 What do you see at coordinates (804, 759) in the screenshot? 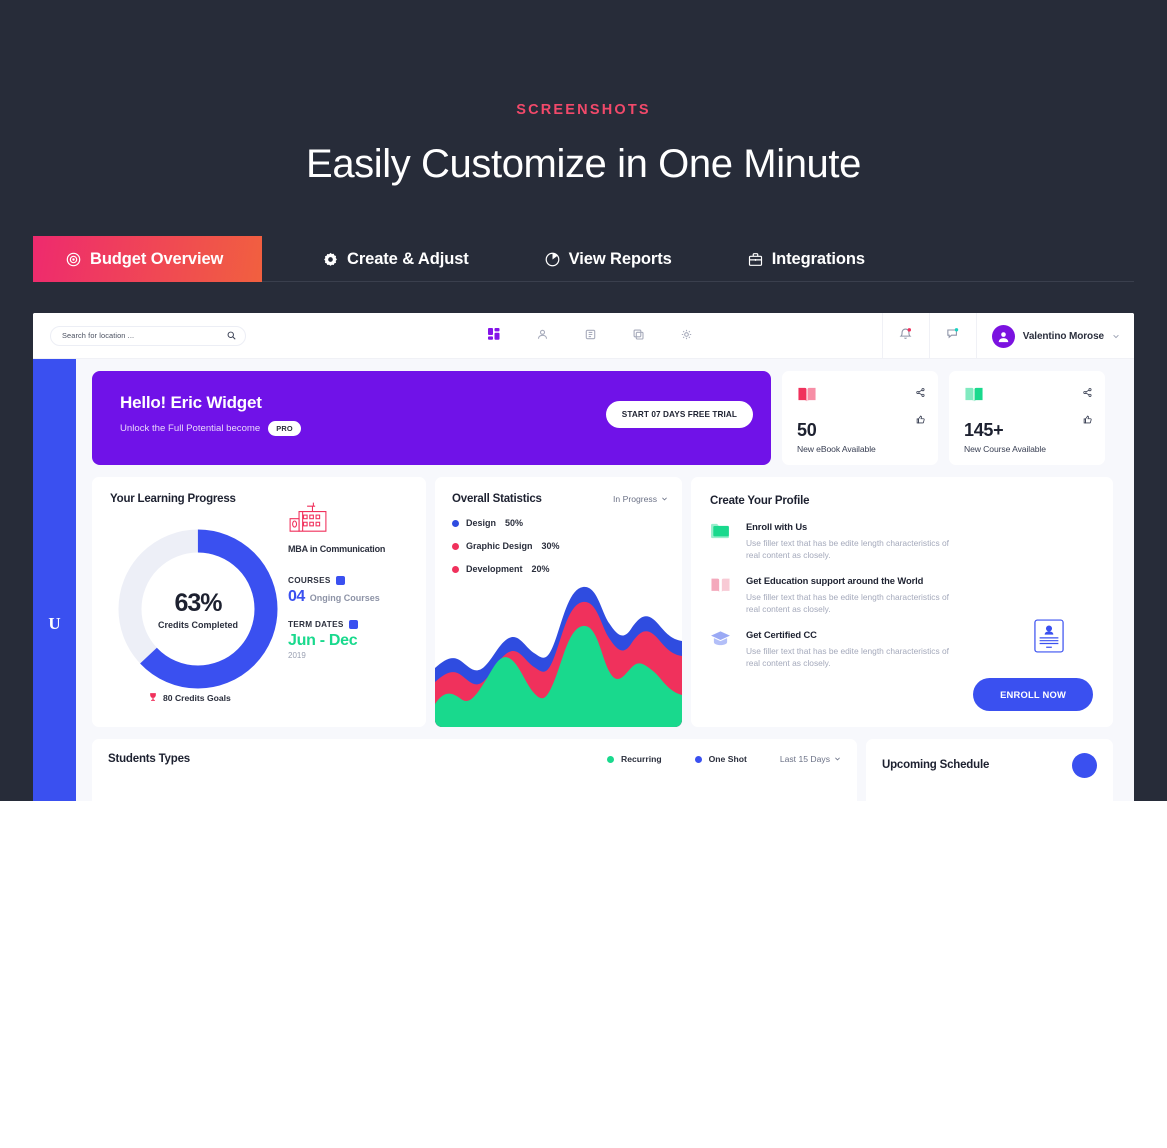
I see `dropdown-label: Last 15 Days` at bounding box center [804, 759].